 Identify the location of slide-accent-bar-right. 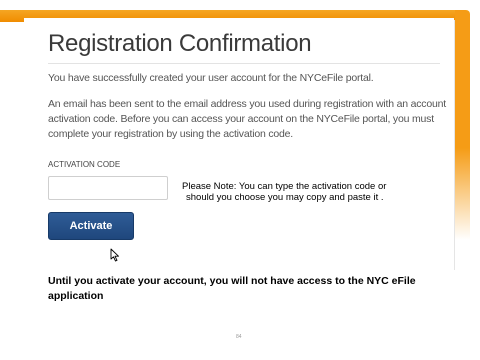
(462, 125).